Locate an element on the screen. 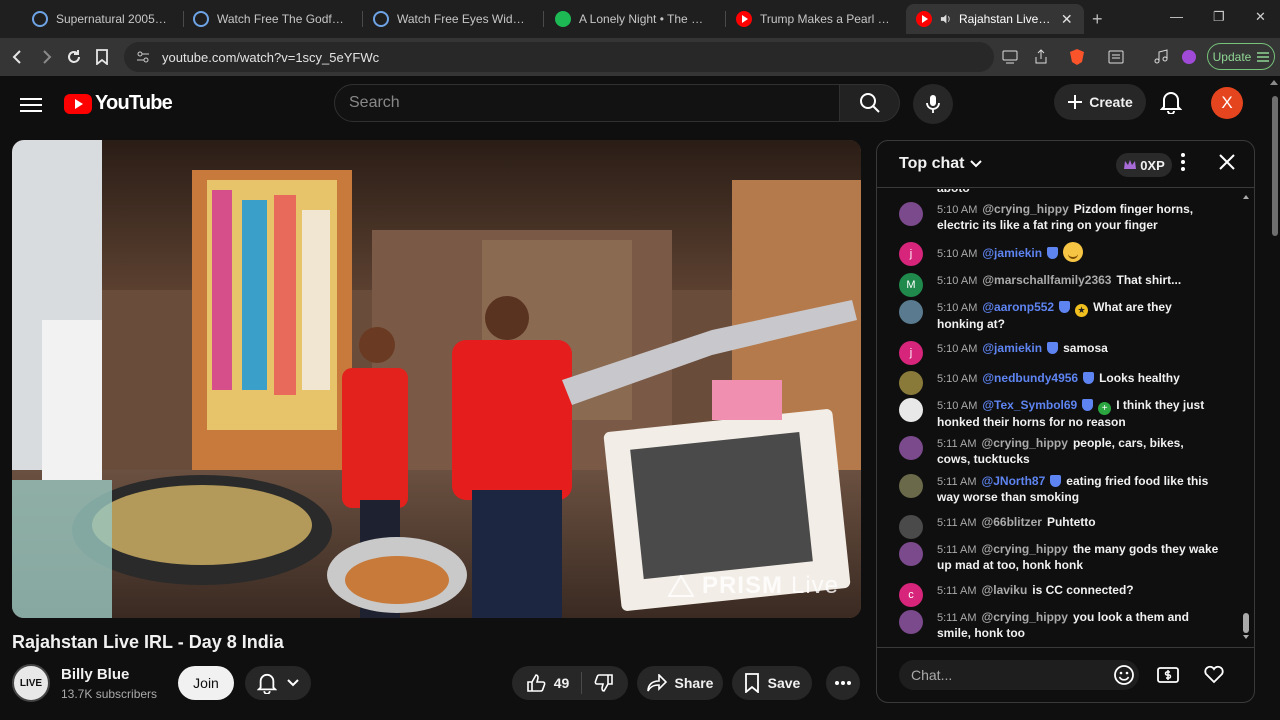  address-bar: youtube.com/watch?v=1scy_5eYFWc is located at coordinates (559, 57).